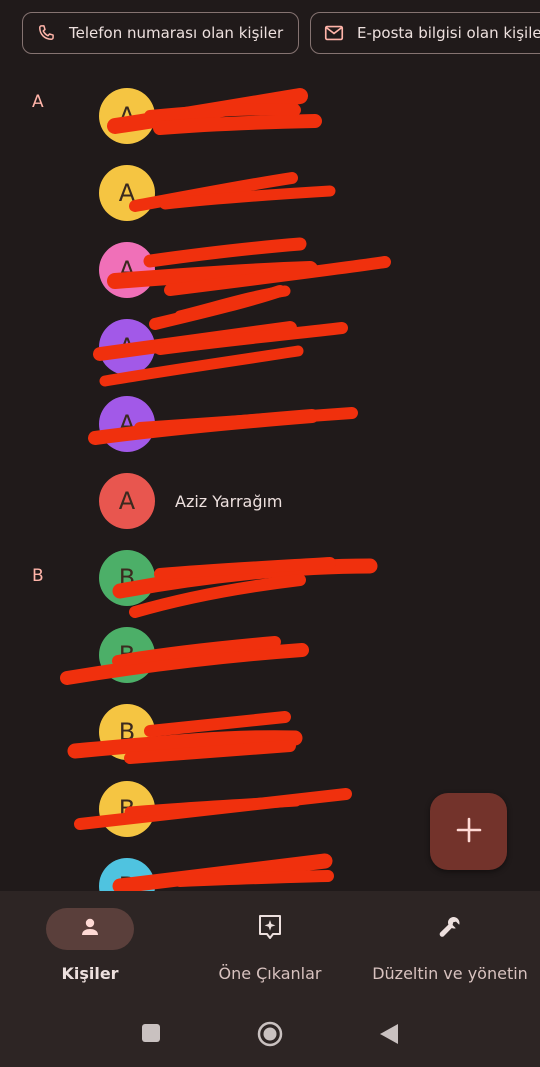 This screenshot has height=1067, width=540. What do you see at coordinates (448, 33) in the screenshot?
I see `email-filter-label: E-posta bilgisi olan kişiler` at bounding box center [448, 33].